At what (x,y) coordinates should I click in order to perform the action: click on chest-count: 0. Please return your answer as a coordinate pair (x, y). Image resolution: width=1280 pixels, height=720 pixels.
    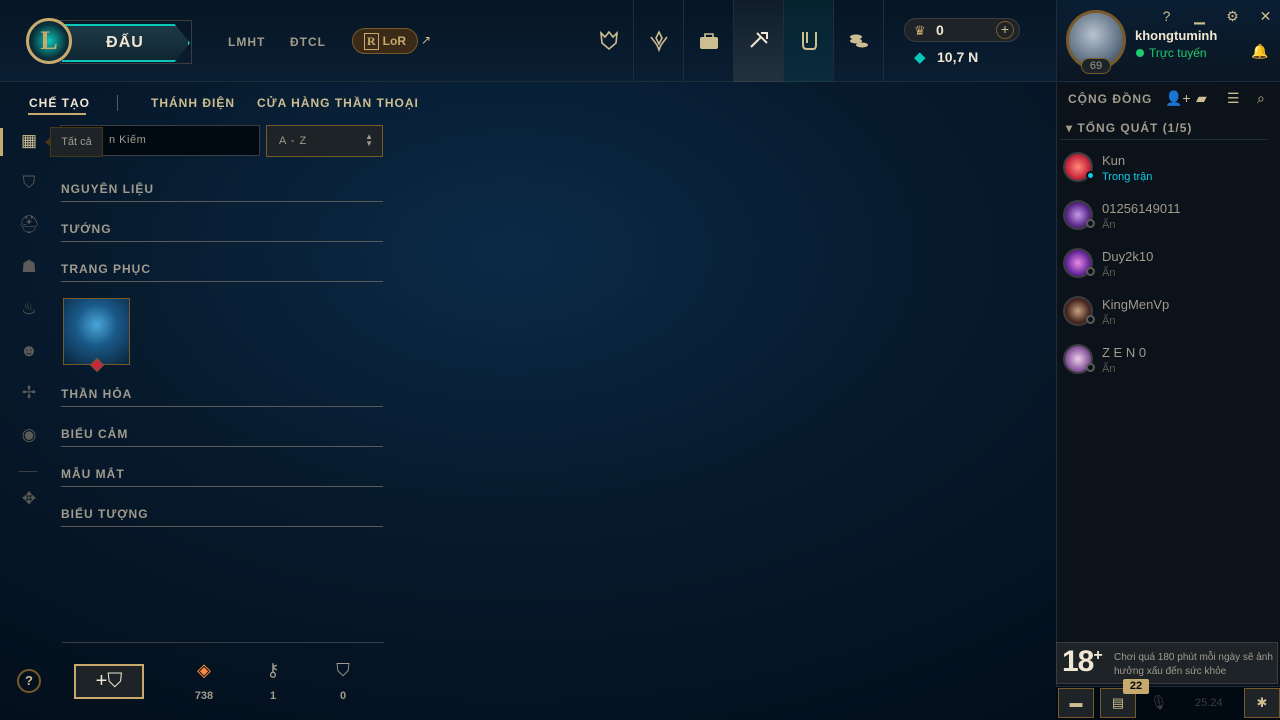
    Looking at the image, I should click on (343, 696).